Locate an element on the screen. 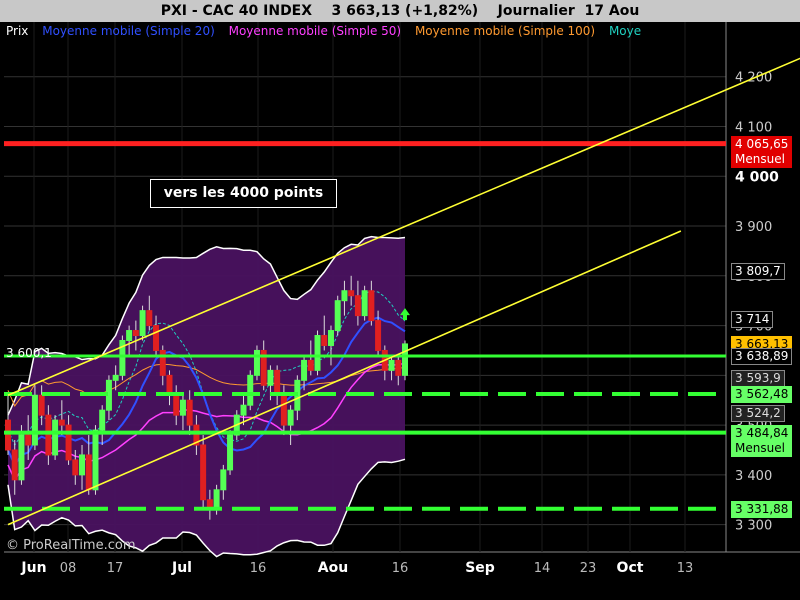 The height and width of the screenshot is (600, 800). y-tick-label: 3 900 is located at coordinates (753, 227).